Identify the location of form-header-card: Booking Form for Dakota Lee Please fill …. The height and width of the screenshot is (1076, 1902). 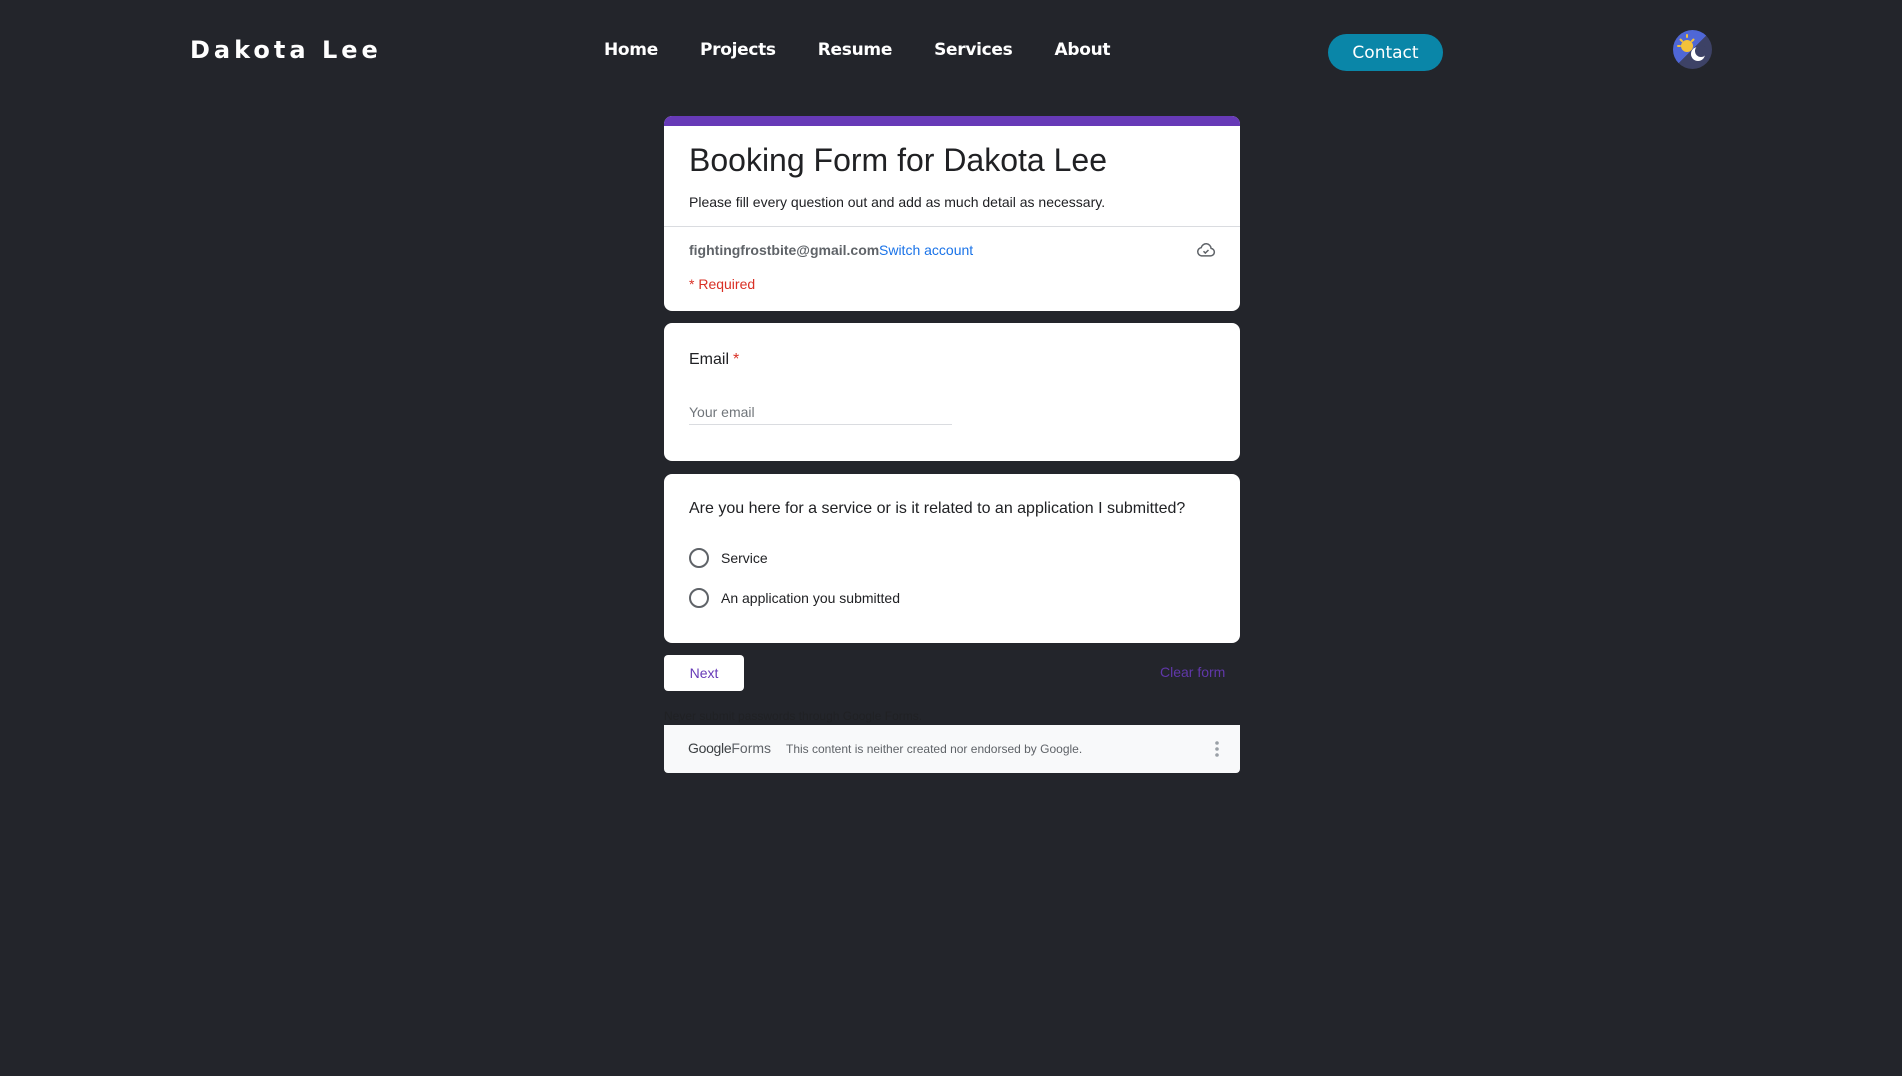
(952, 213).